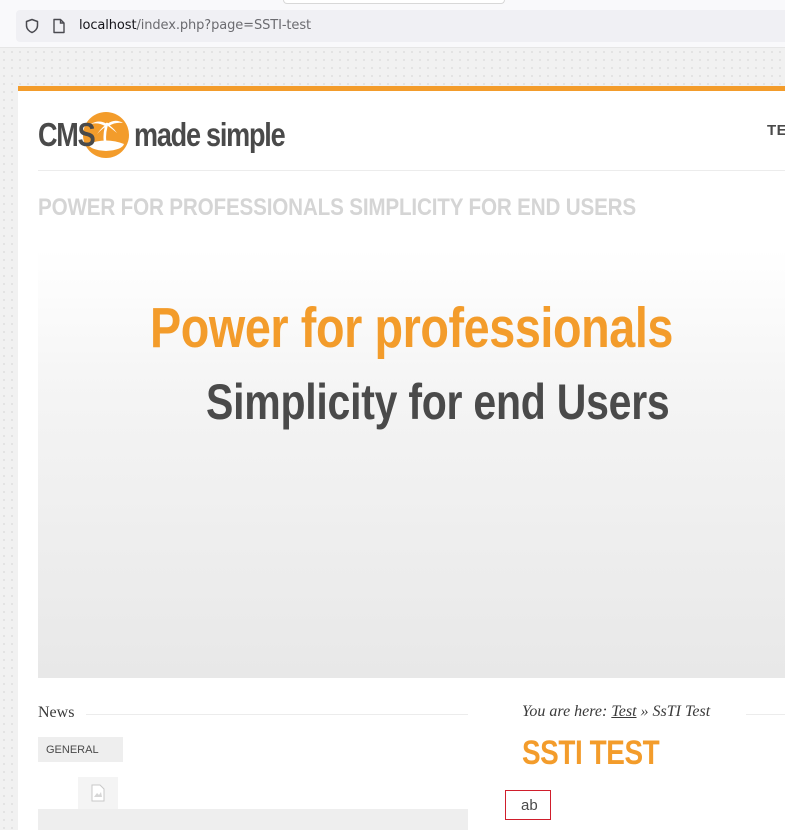 Image resolution: width=785 pixels, height=830 pixels. I want to click on broken-image-icon, so click(98, 793).